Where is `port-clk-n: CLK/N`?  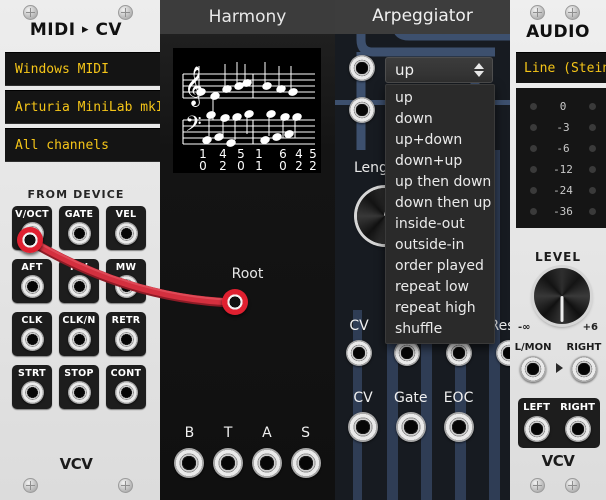 port-clk-n: CLK/N is located at coordinates (79, 334).